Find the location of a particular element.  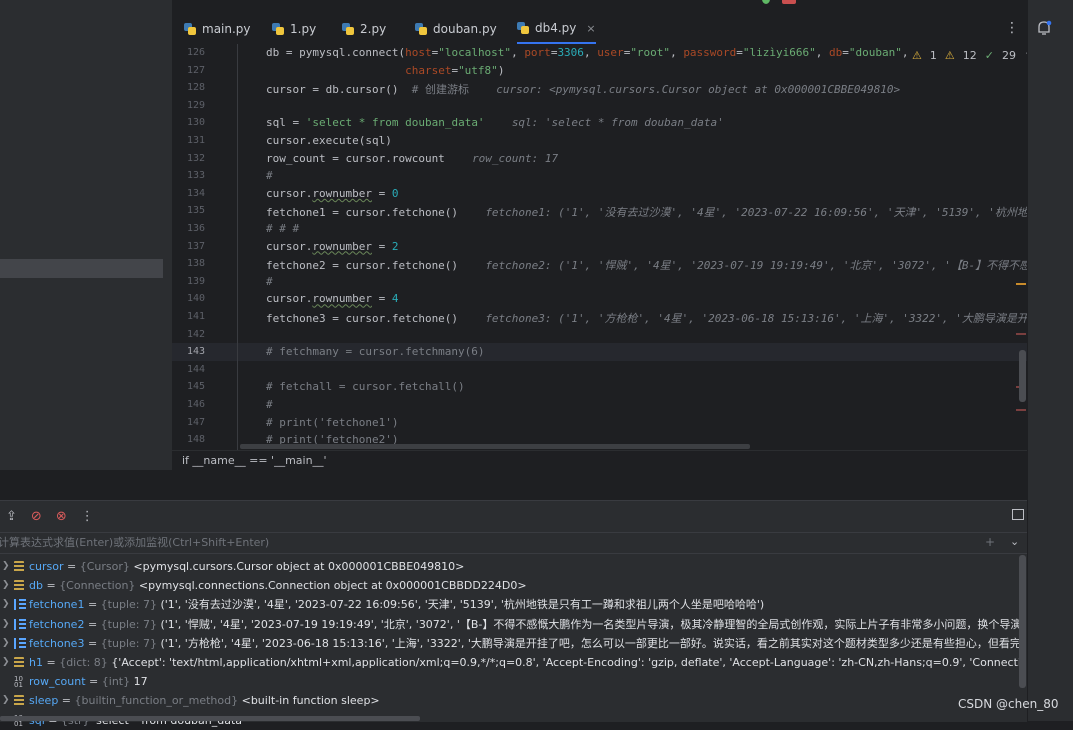

tab-db4-py: db4.py × is located at coordinates (556, 29).